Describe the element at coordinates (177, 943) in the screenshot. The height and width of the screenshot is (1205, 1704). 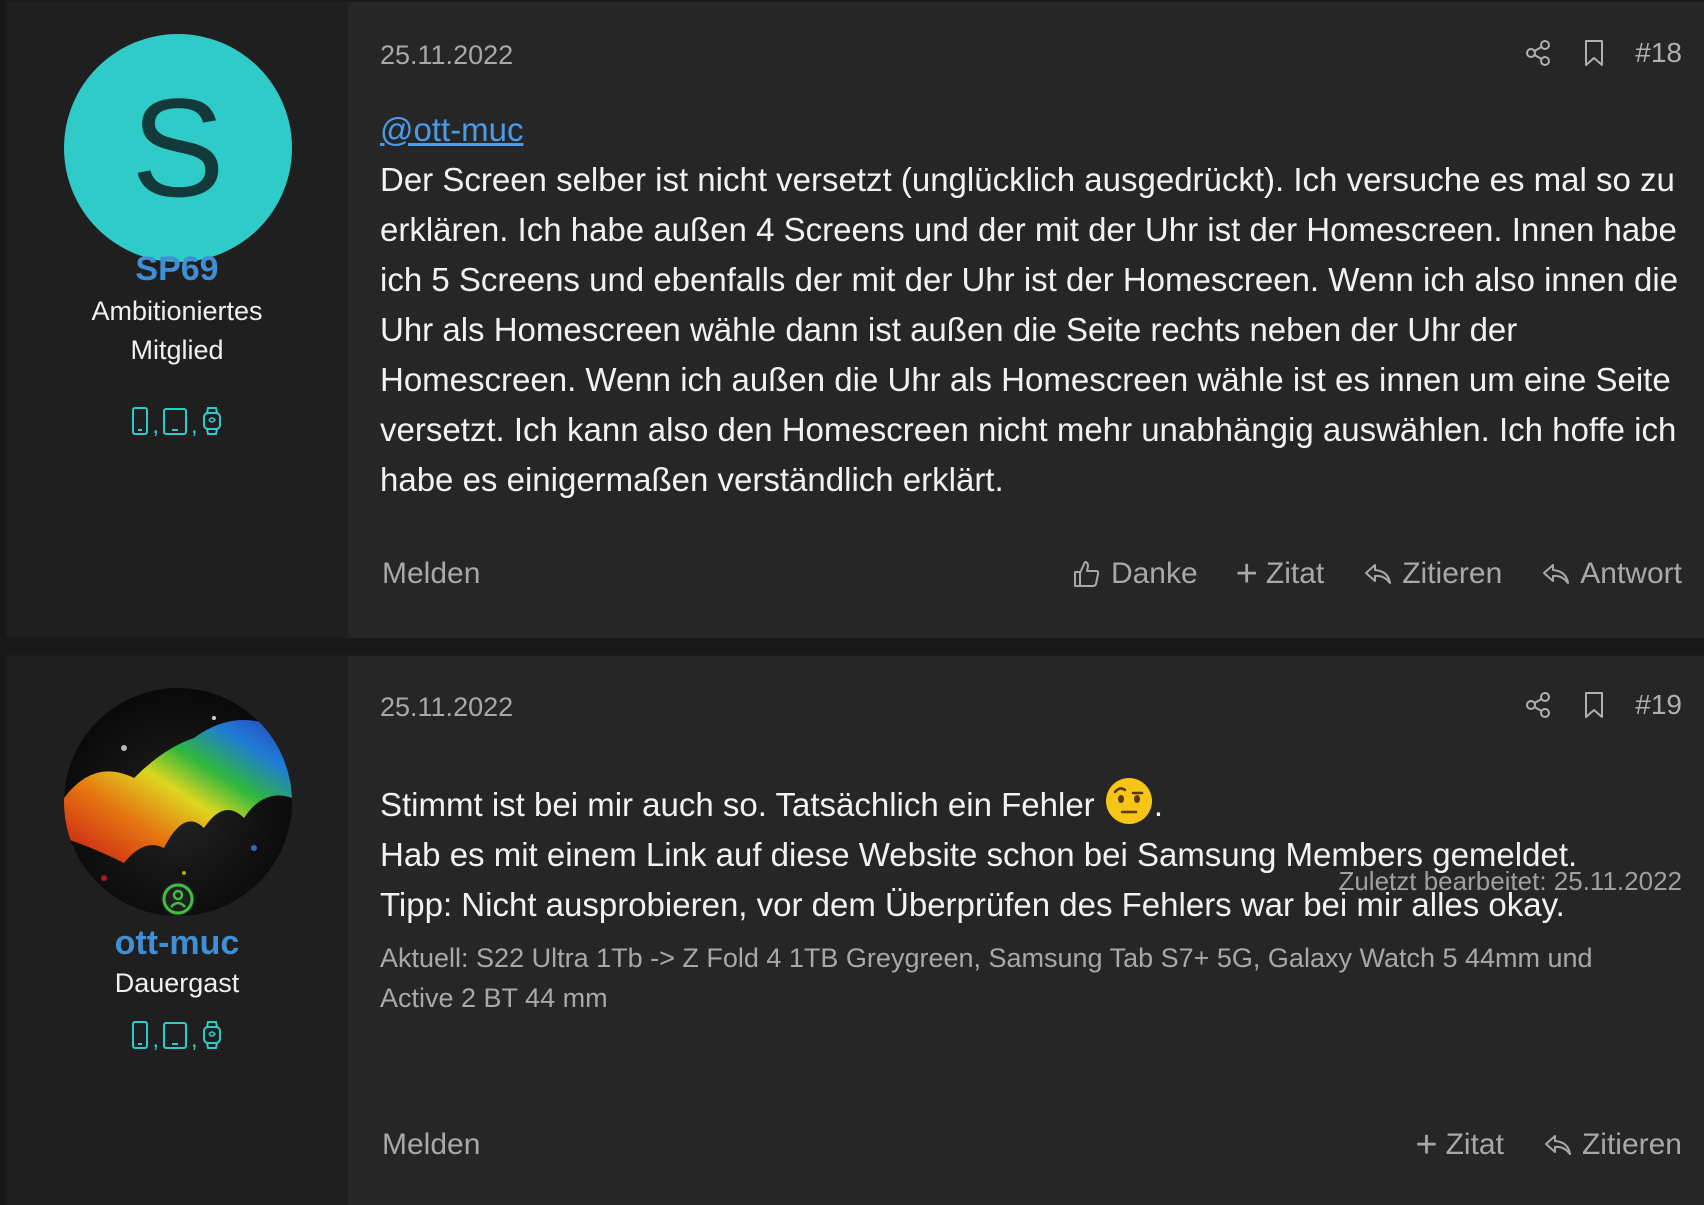
I see `username-link: ott-muc` at that location.